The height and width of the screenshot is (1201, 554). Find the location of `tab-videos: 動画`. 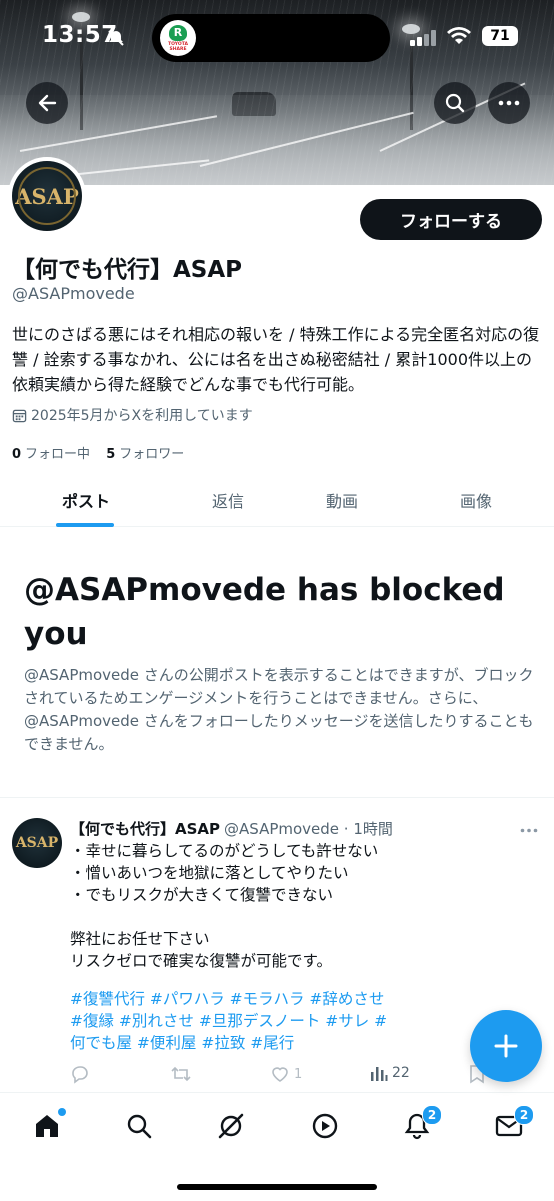

tab-videos: 動画 is located at coordinates (342, 500).